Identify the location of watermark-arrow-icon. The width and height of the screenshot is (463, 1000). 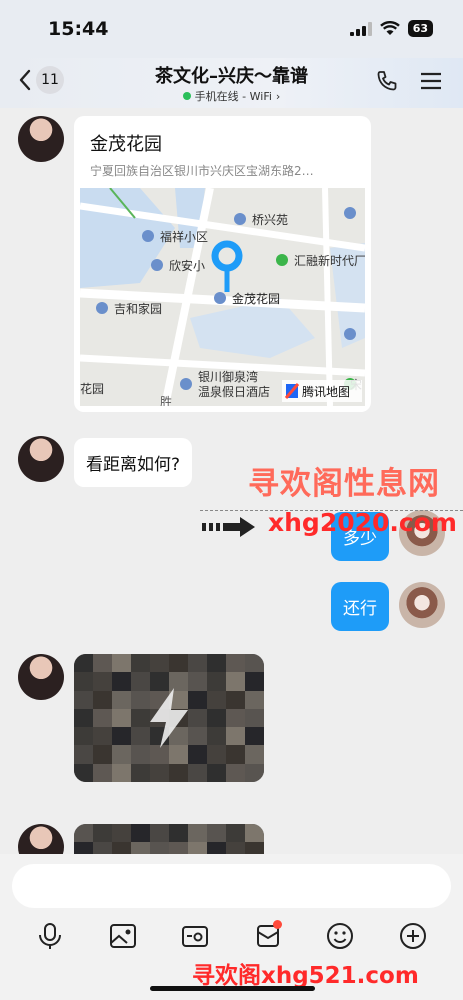
(228, 527).